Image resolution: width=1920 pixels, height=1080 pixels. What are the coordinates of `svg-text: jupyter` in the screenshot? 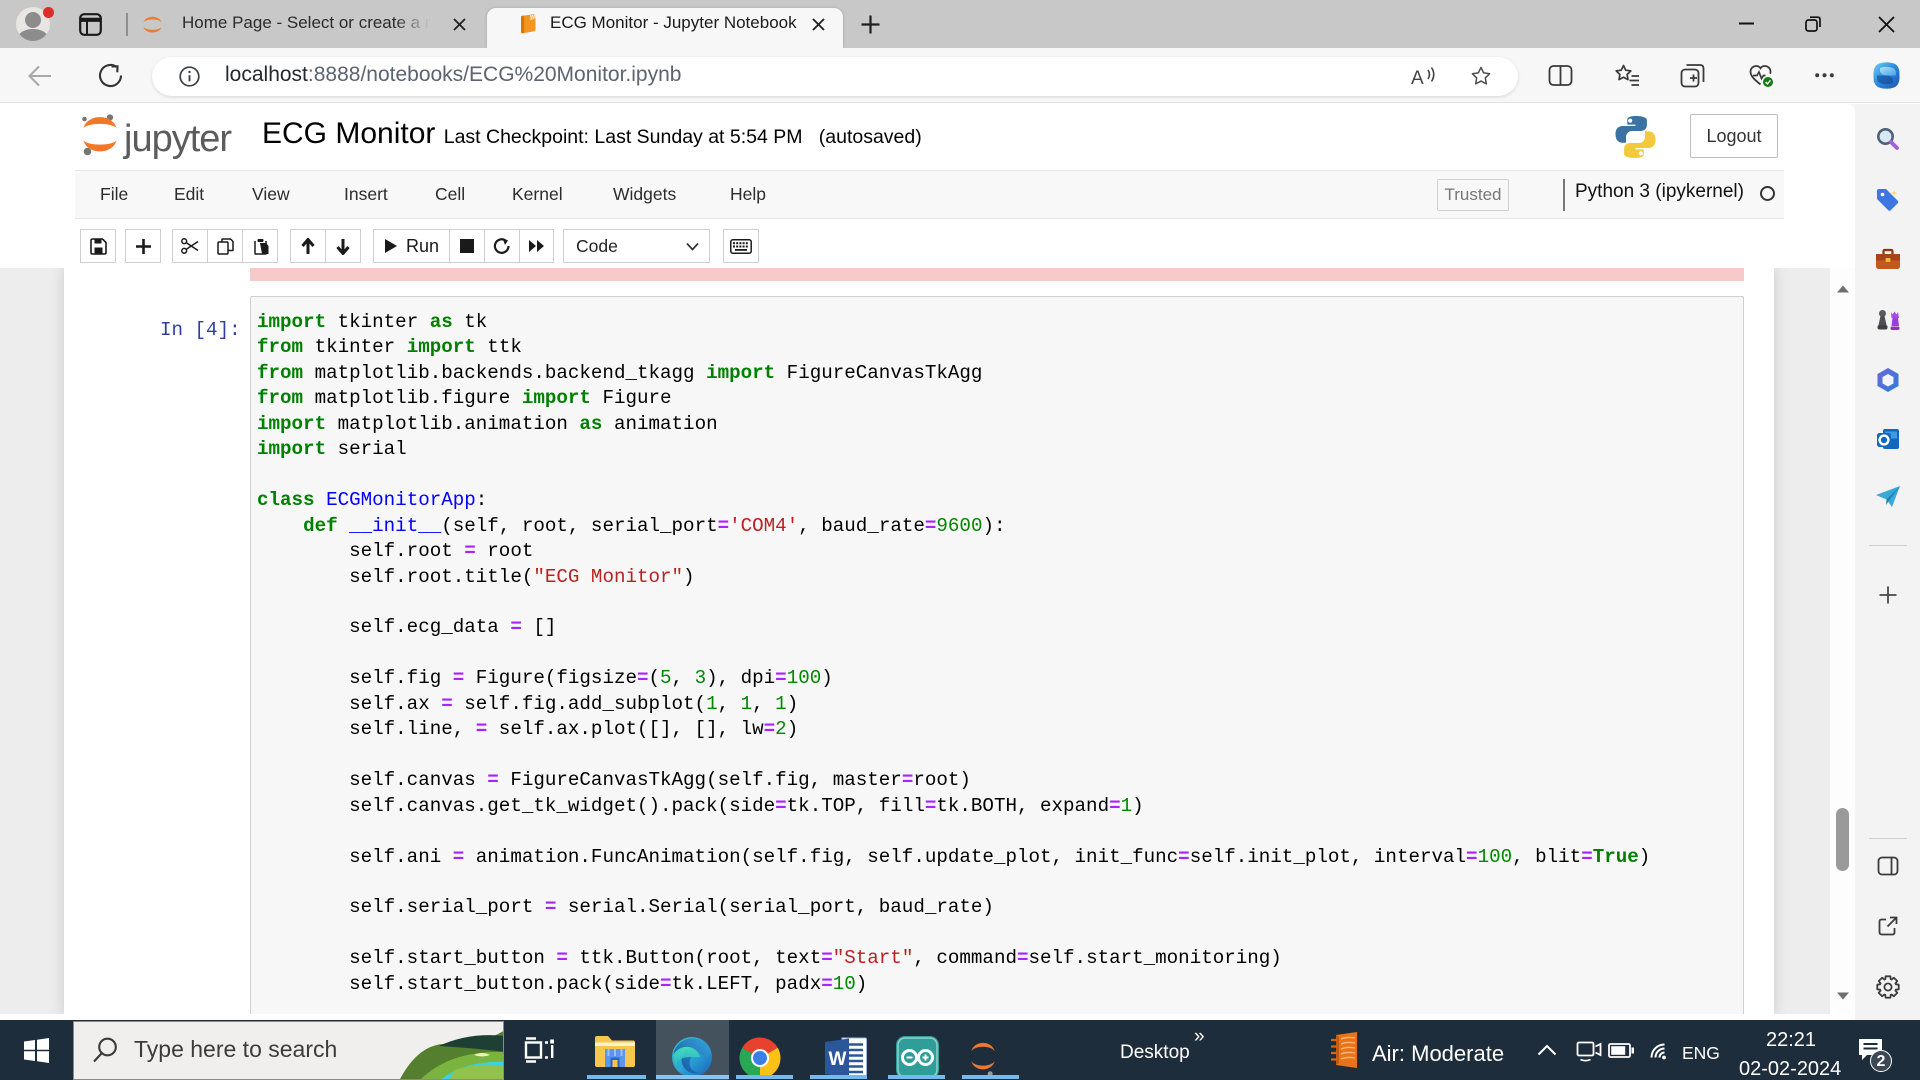 It's located at (177, 139).